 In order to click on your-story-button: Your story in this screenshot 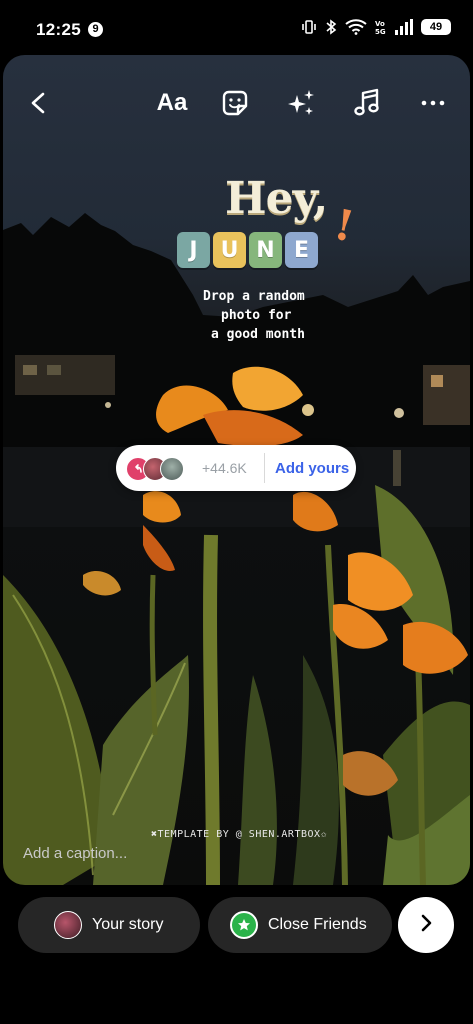, I will do `click(109, 925)`.